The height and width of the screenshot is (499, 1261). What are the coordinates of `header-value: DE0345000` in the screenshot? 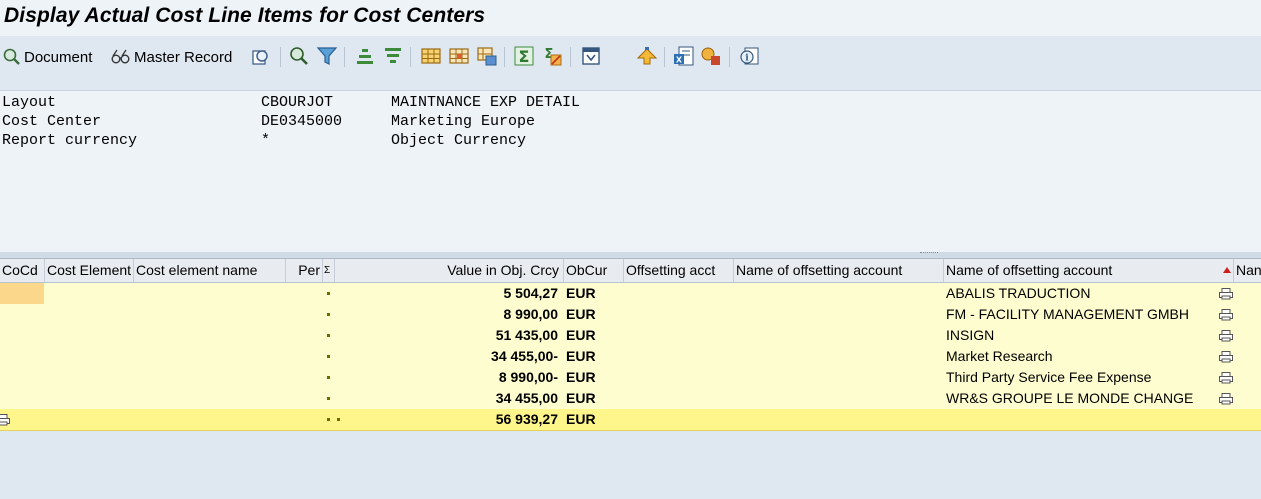 It's located at (302, 121).